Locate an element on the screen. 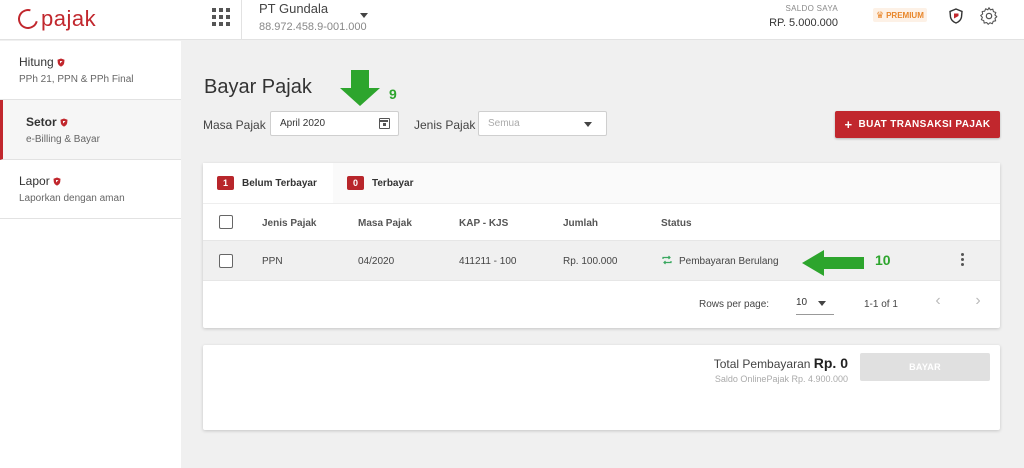 The width and height of the screenshot is (1024, 468). pagination: Rows per page: 10 1-1 of 1 ‹ › is located at coordinates (601, 304).